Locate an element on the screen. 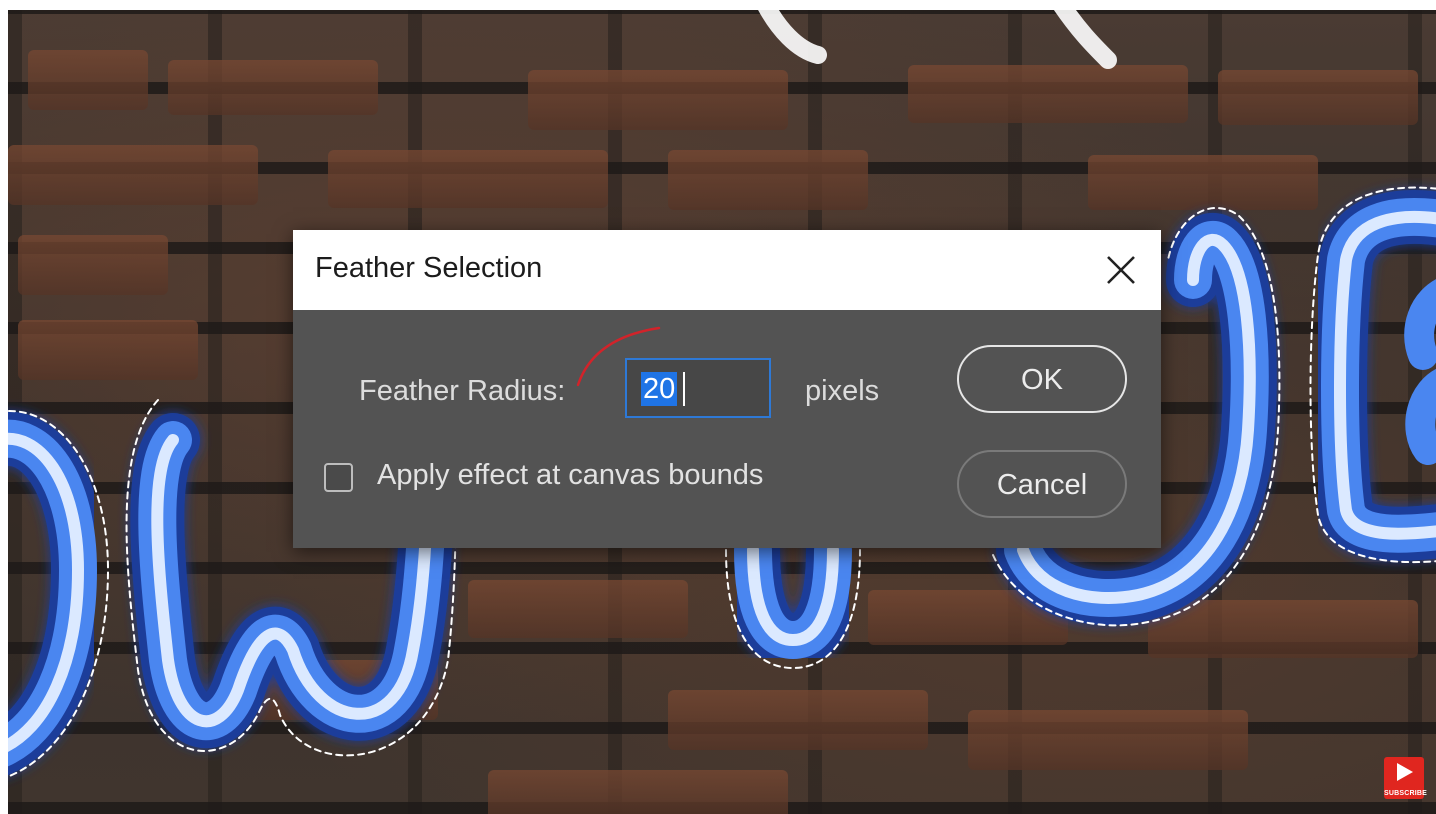 The image size is (1436, 814). cancel-button: Cancel is located at coordinates (1042, 484).